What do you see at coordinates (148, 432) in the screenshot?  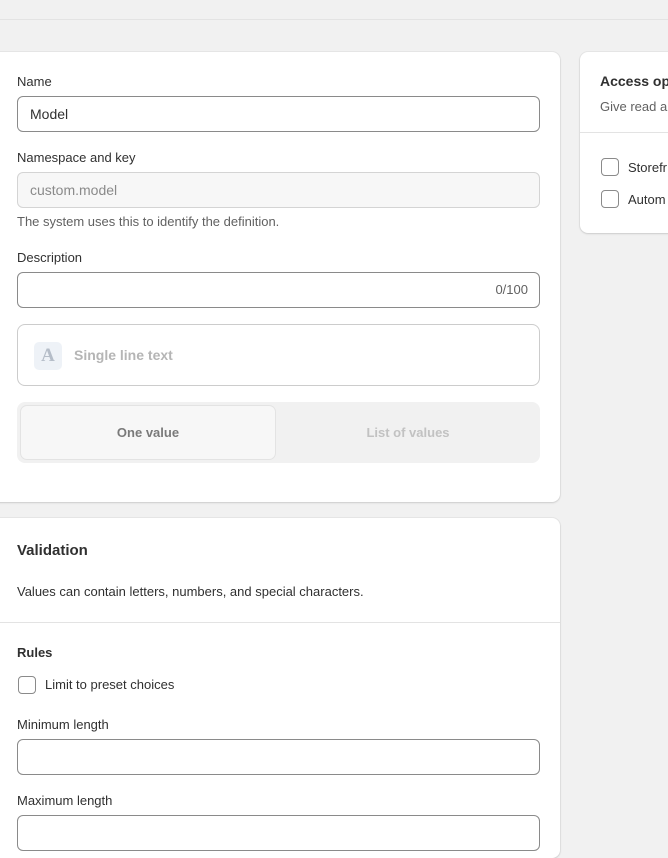 I see `one-value-option: One value` at bounding box center [148, 432].